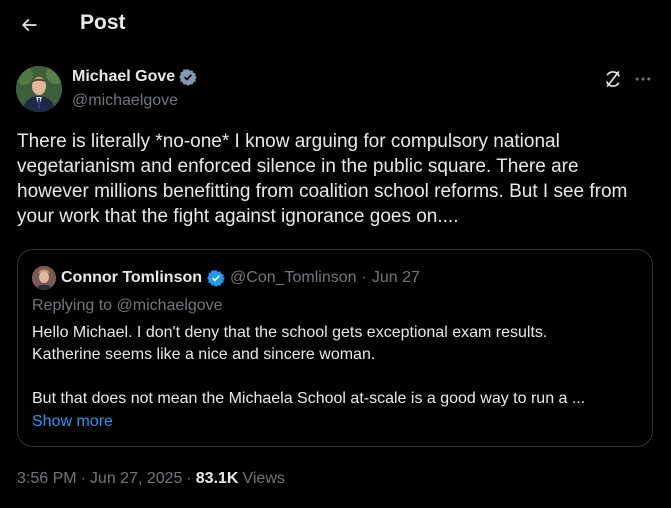  I want to click on author-handle: @michaelgove, so click(125, 101).